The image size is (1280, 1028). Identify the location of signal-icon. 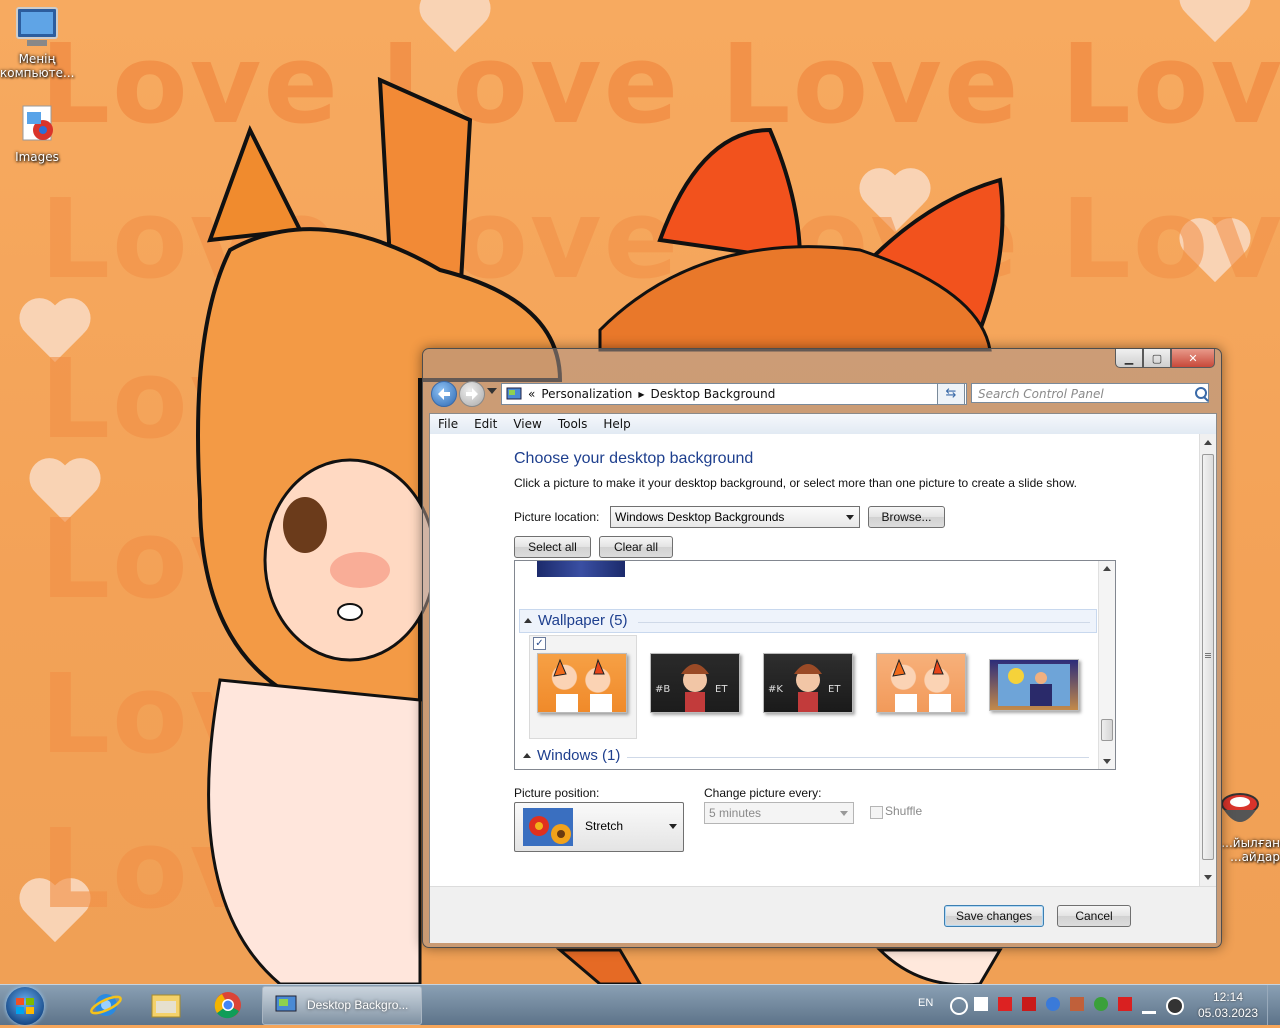
(1149, 1005).